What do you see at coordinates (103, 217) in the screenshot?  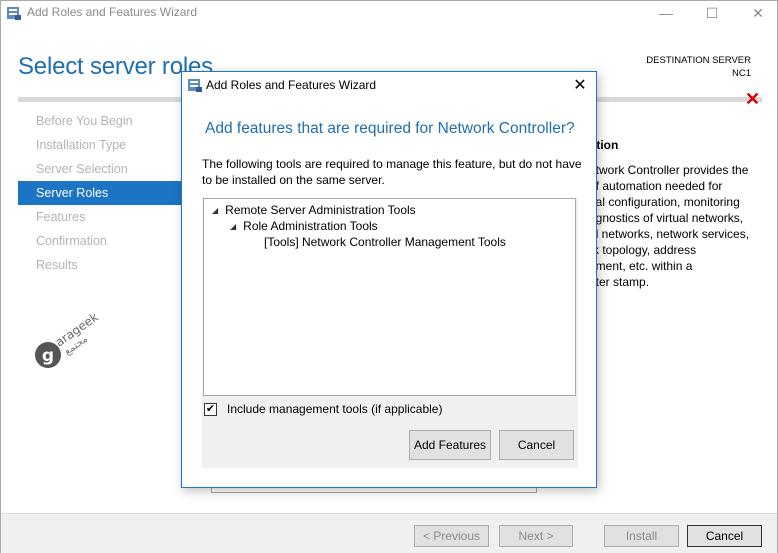 I see `nav-item-features: Features` at bounding box center [103, 217].